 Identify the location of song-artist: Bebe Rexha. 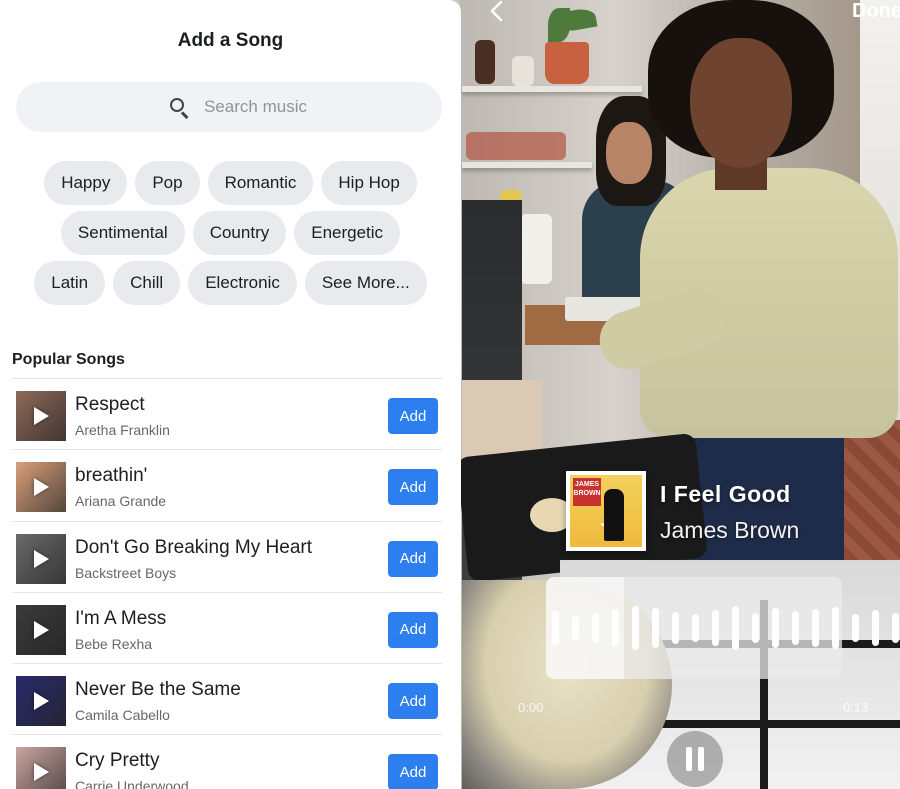
(114, 643).